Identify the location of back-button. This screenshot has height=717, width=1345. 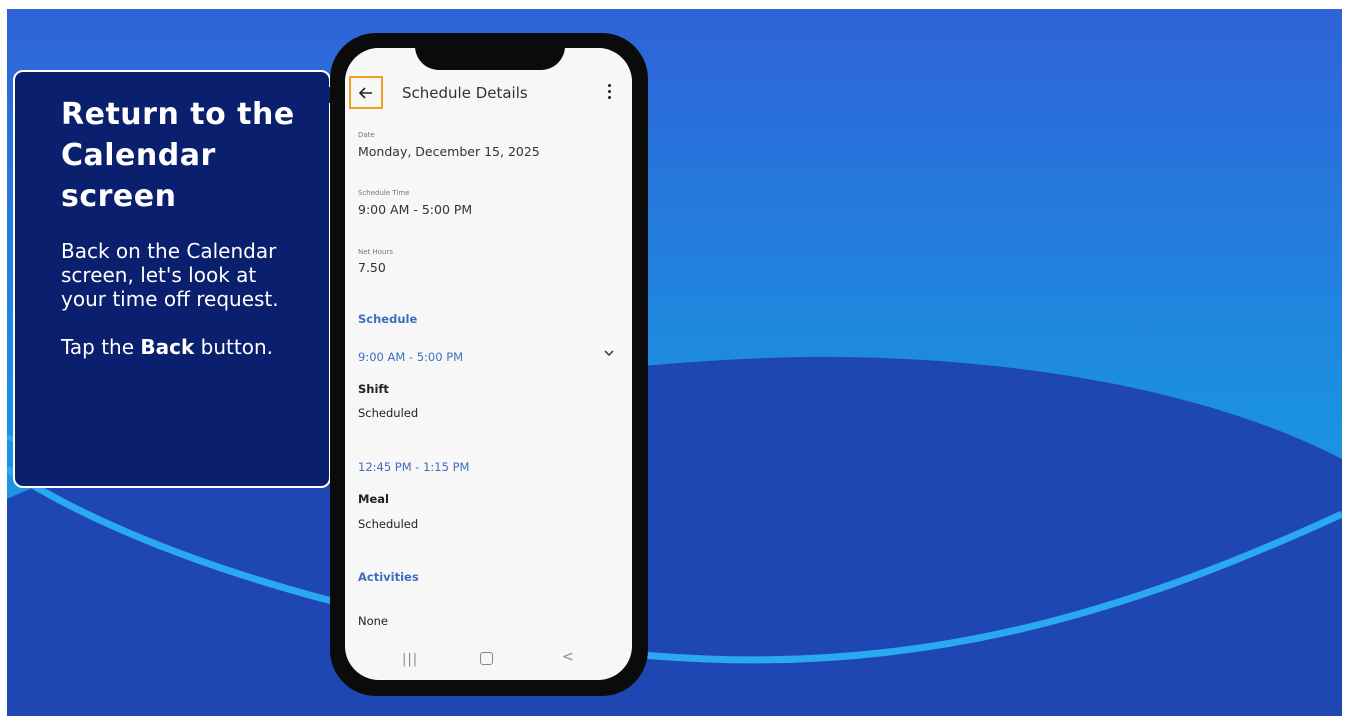
(366, 92).